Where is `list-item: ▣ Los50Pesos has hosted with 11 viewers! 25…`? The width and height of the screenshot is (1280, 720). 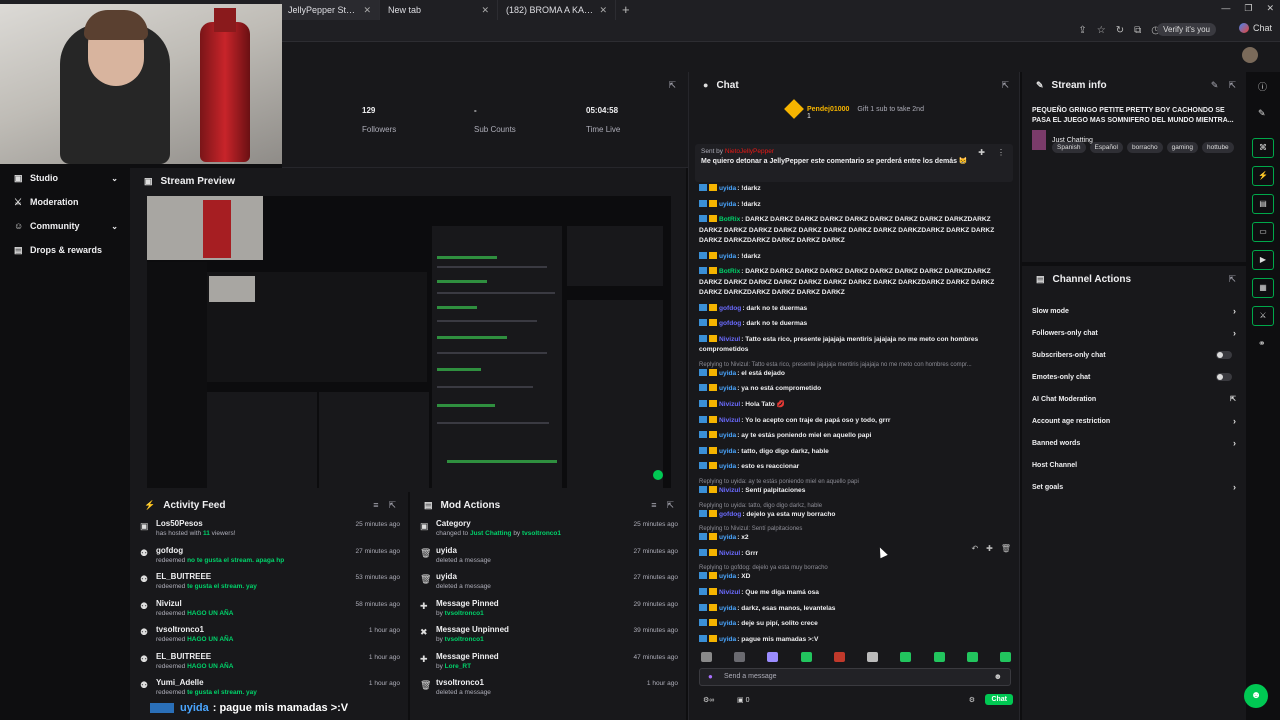
list-item: ▣ Los50Pesos has hosted with 11 viewers! 25… is located at coordinates (269, 531).